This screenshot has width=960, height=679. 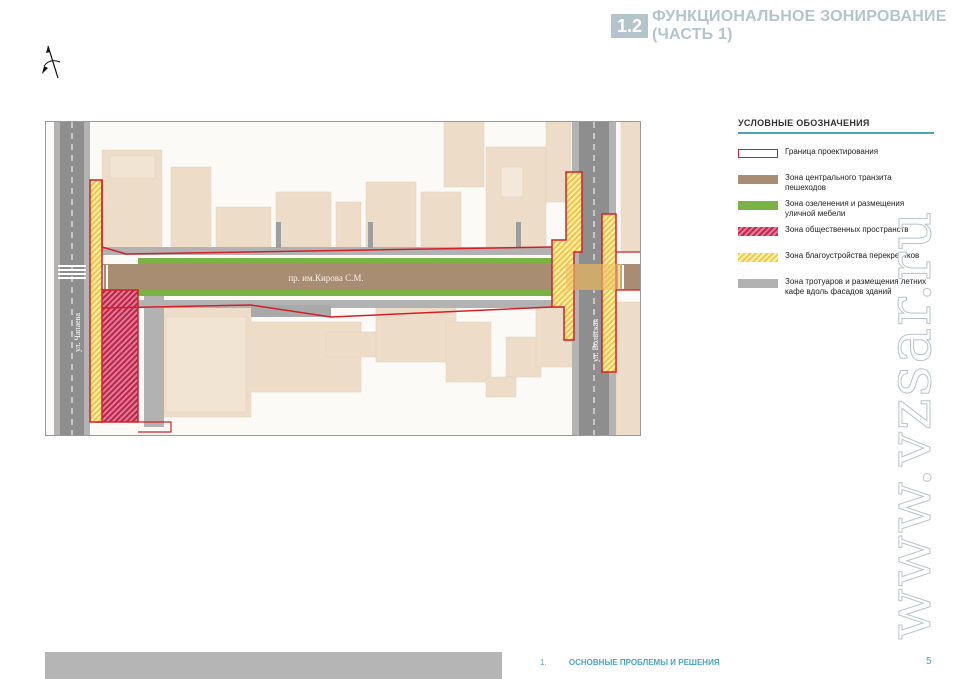 I want to click on footer-section-title: ОСНОВНЫЕ ПРОБЛЕМЫ И РЕШЕНИЯ, so click(x=644, y=662).